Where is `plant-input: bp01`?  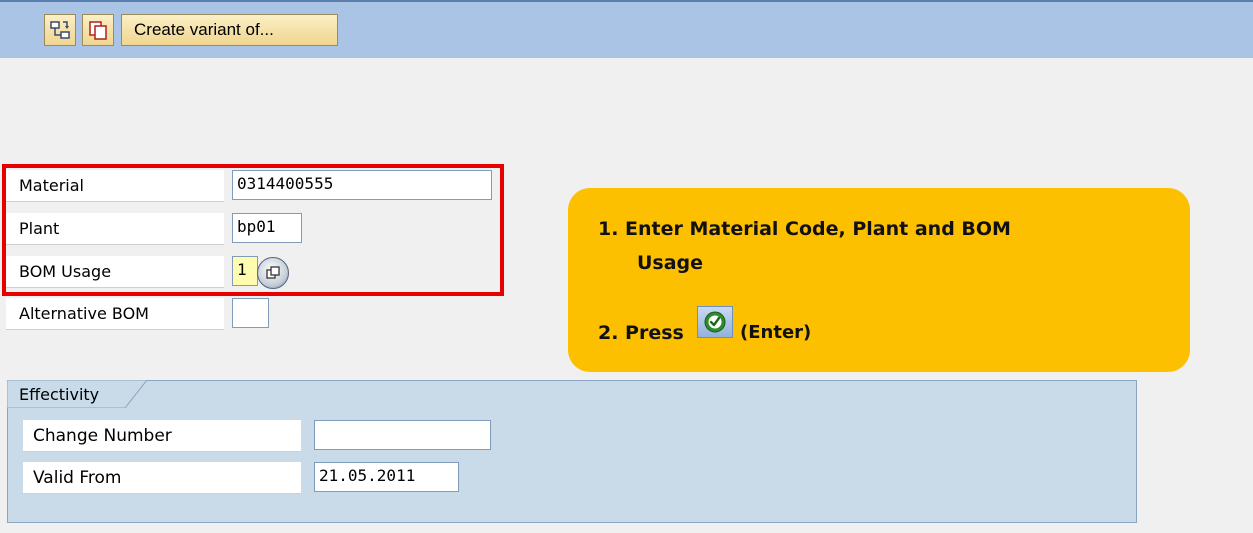 plant-input: bp01 is located at coordinates (267, 228).